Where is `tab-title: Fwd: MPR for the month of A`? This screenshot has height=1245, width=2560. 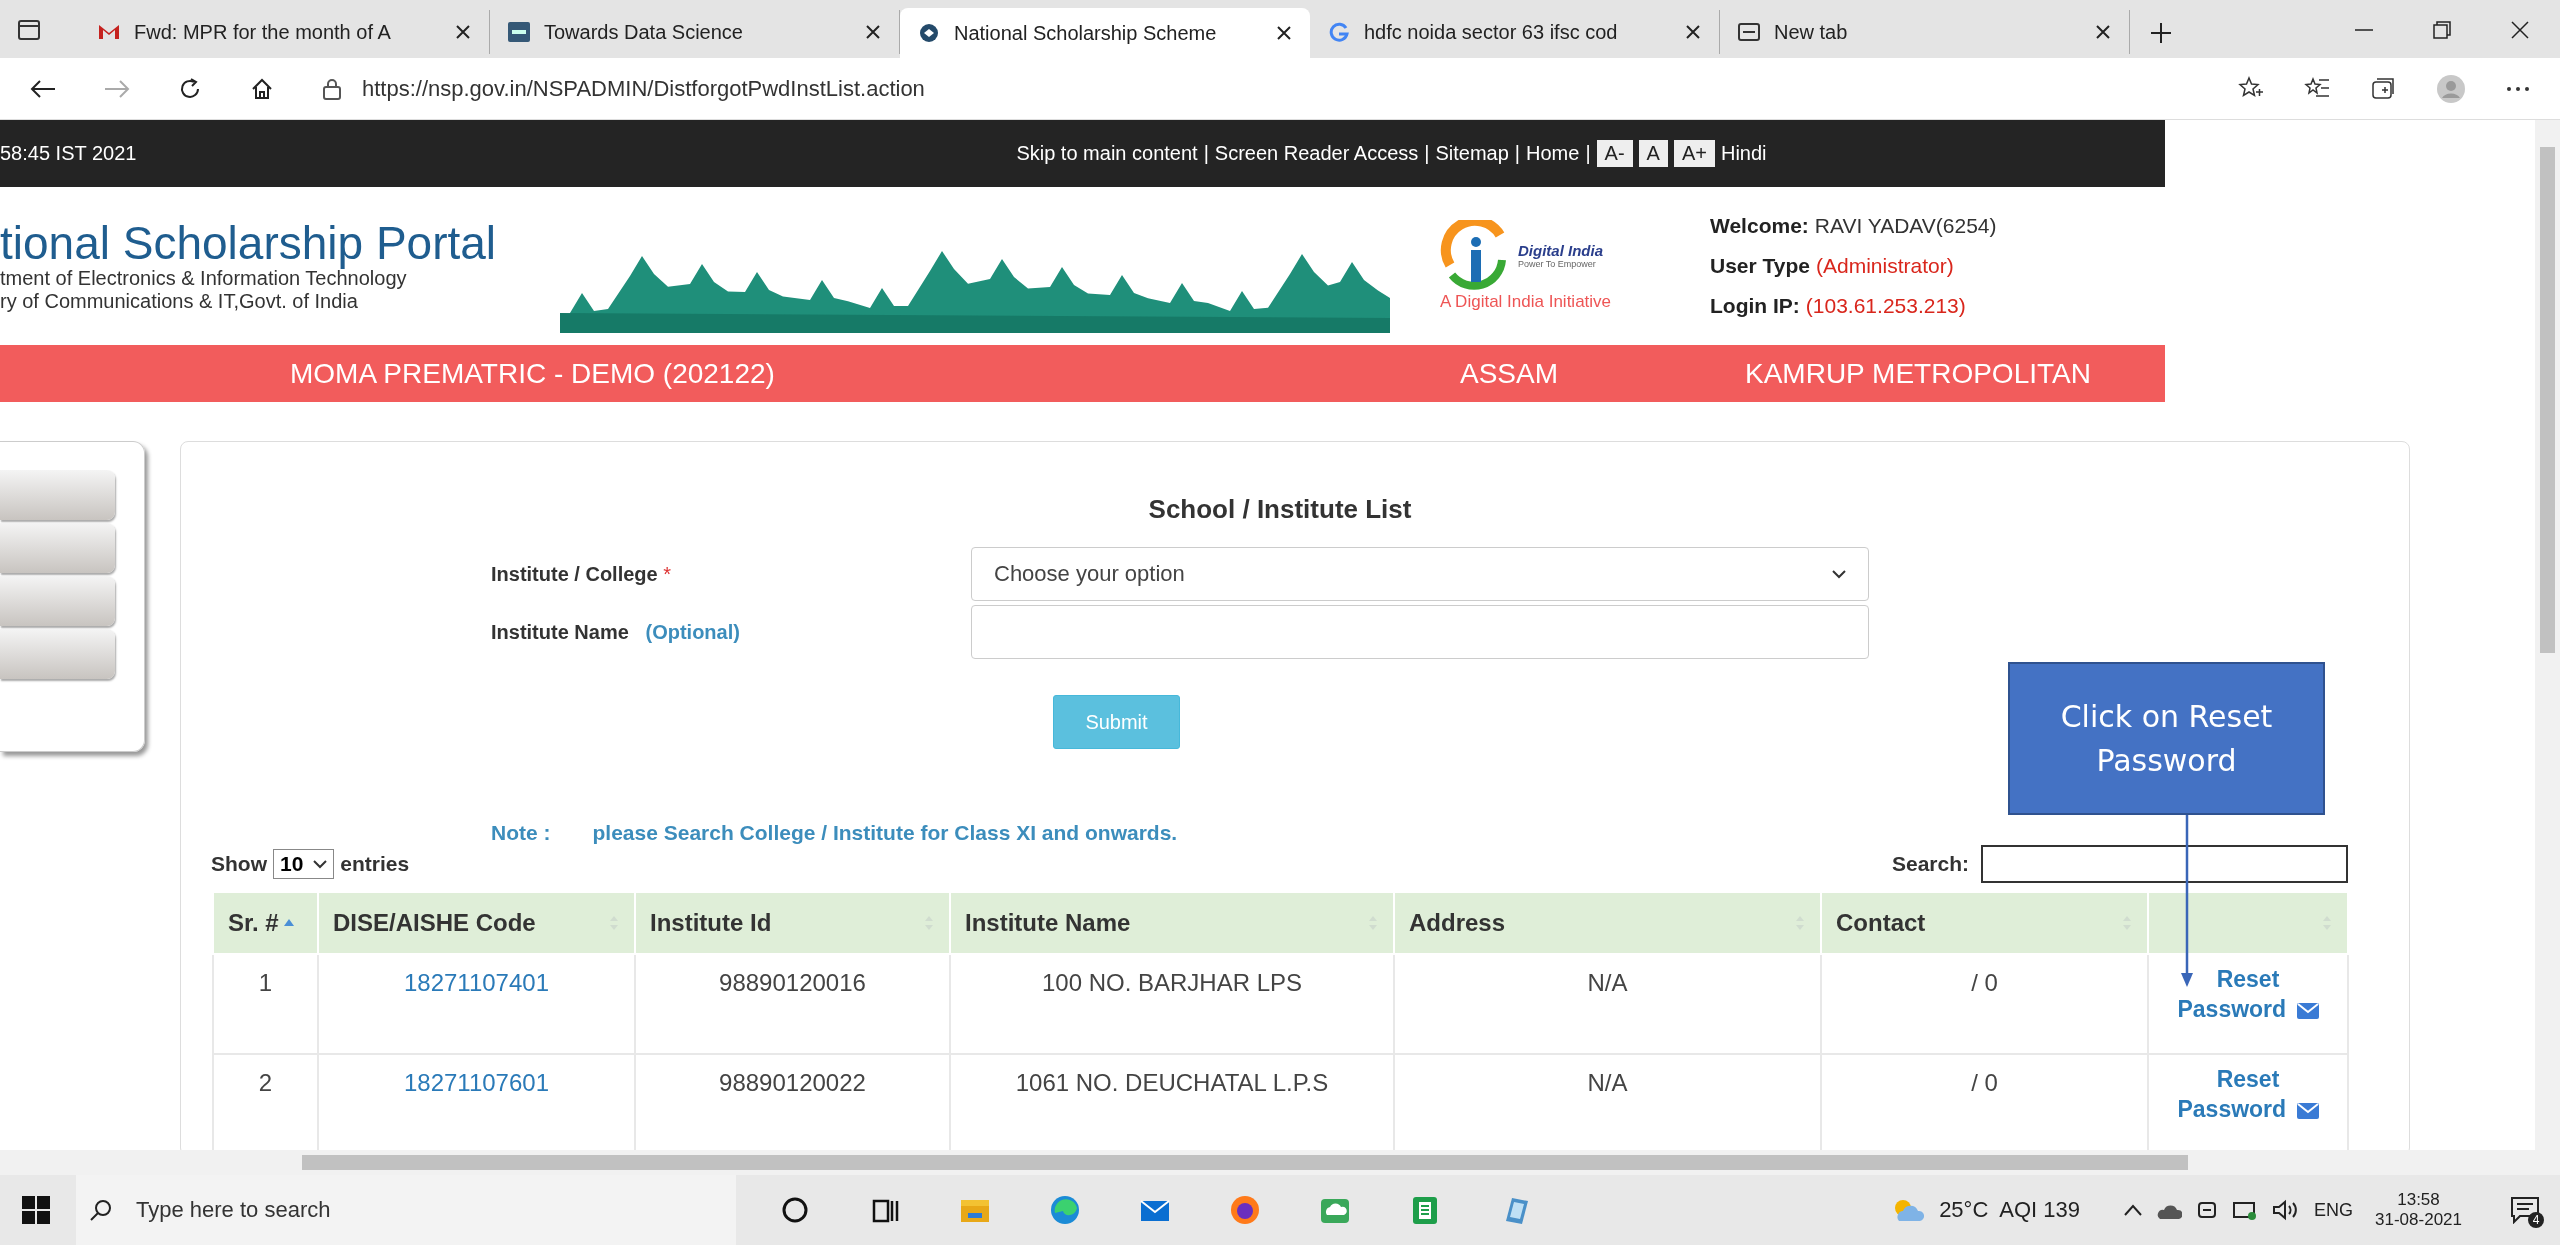
tab-title: Fwd: MPR for the month of A is located at coordinates (263, 32).